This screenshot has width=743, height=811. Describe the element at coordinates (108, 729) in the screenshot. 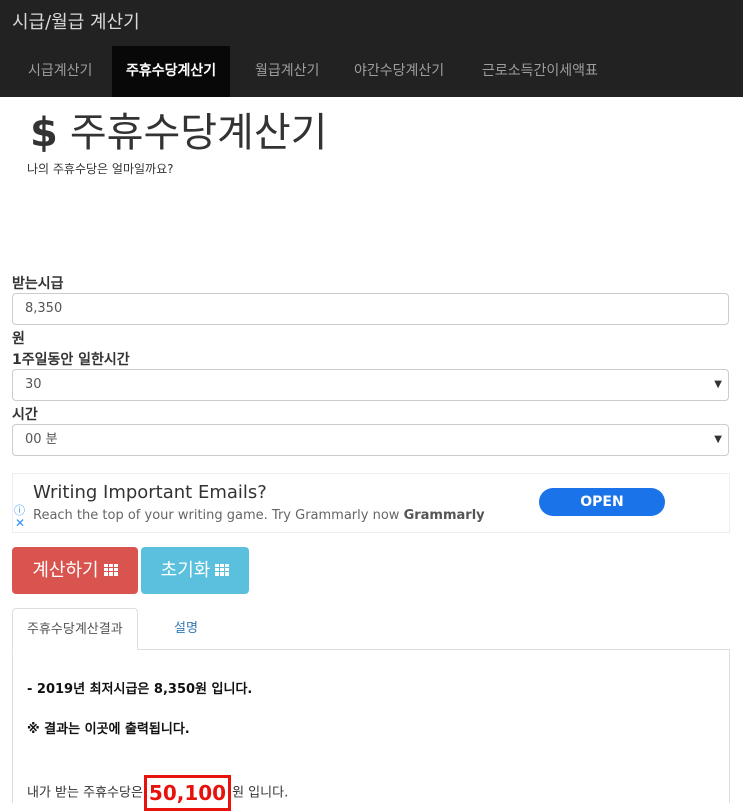

I see `output-note: ※ 결과는 이곳에 출력됩니다.` at that location.